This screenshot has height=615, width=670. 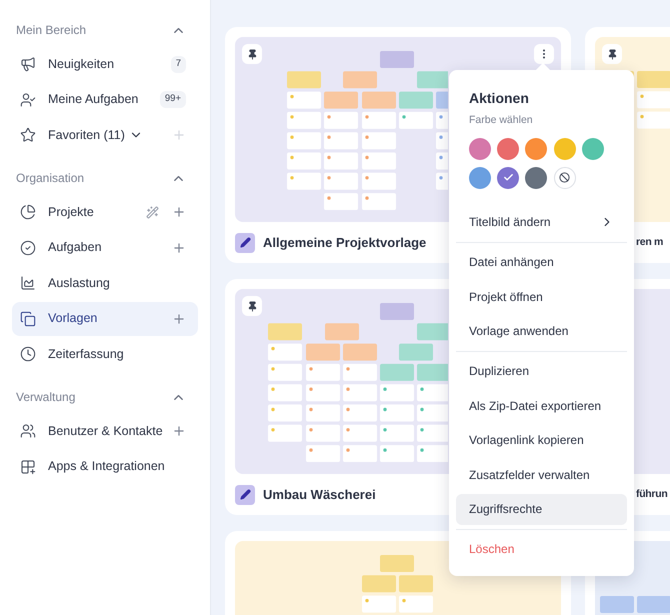 I want to click on nav-label: Vorlagen, so click(x=73, y=319).